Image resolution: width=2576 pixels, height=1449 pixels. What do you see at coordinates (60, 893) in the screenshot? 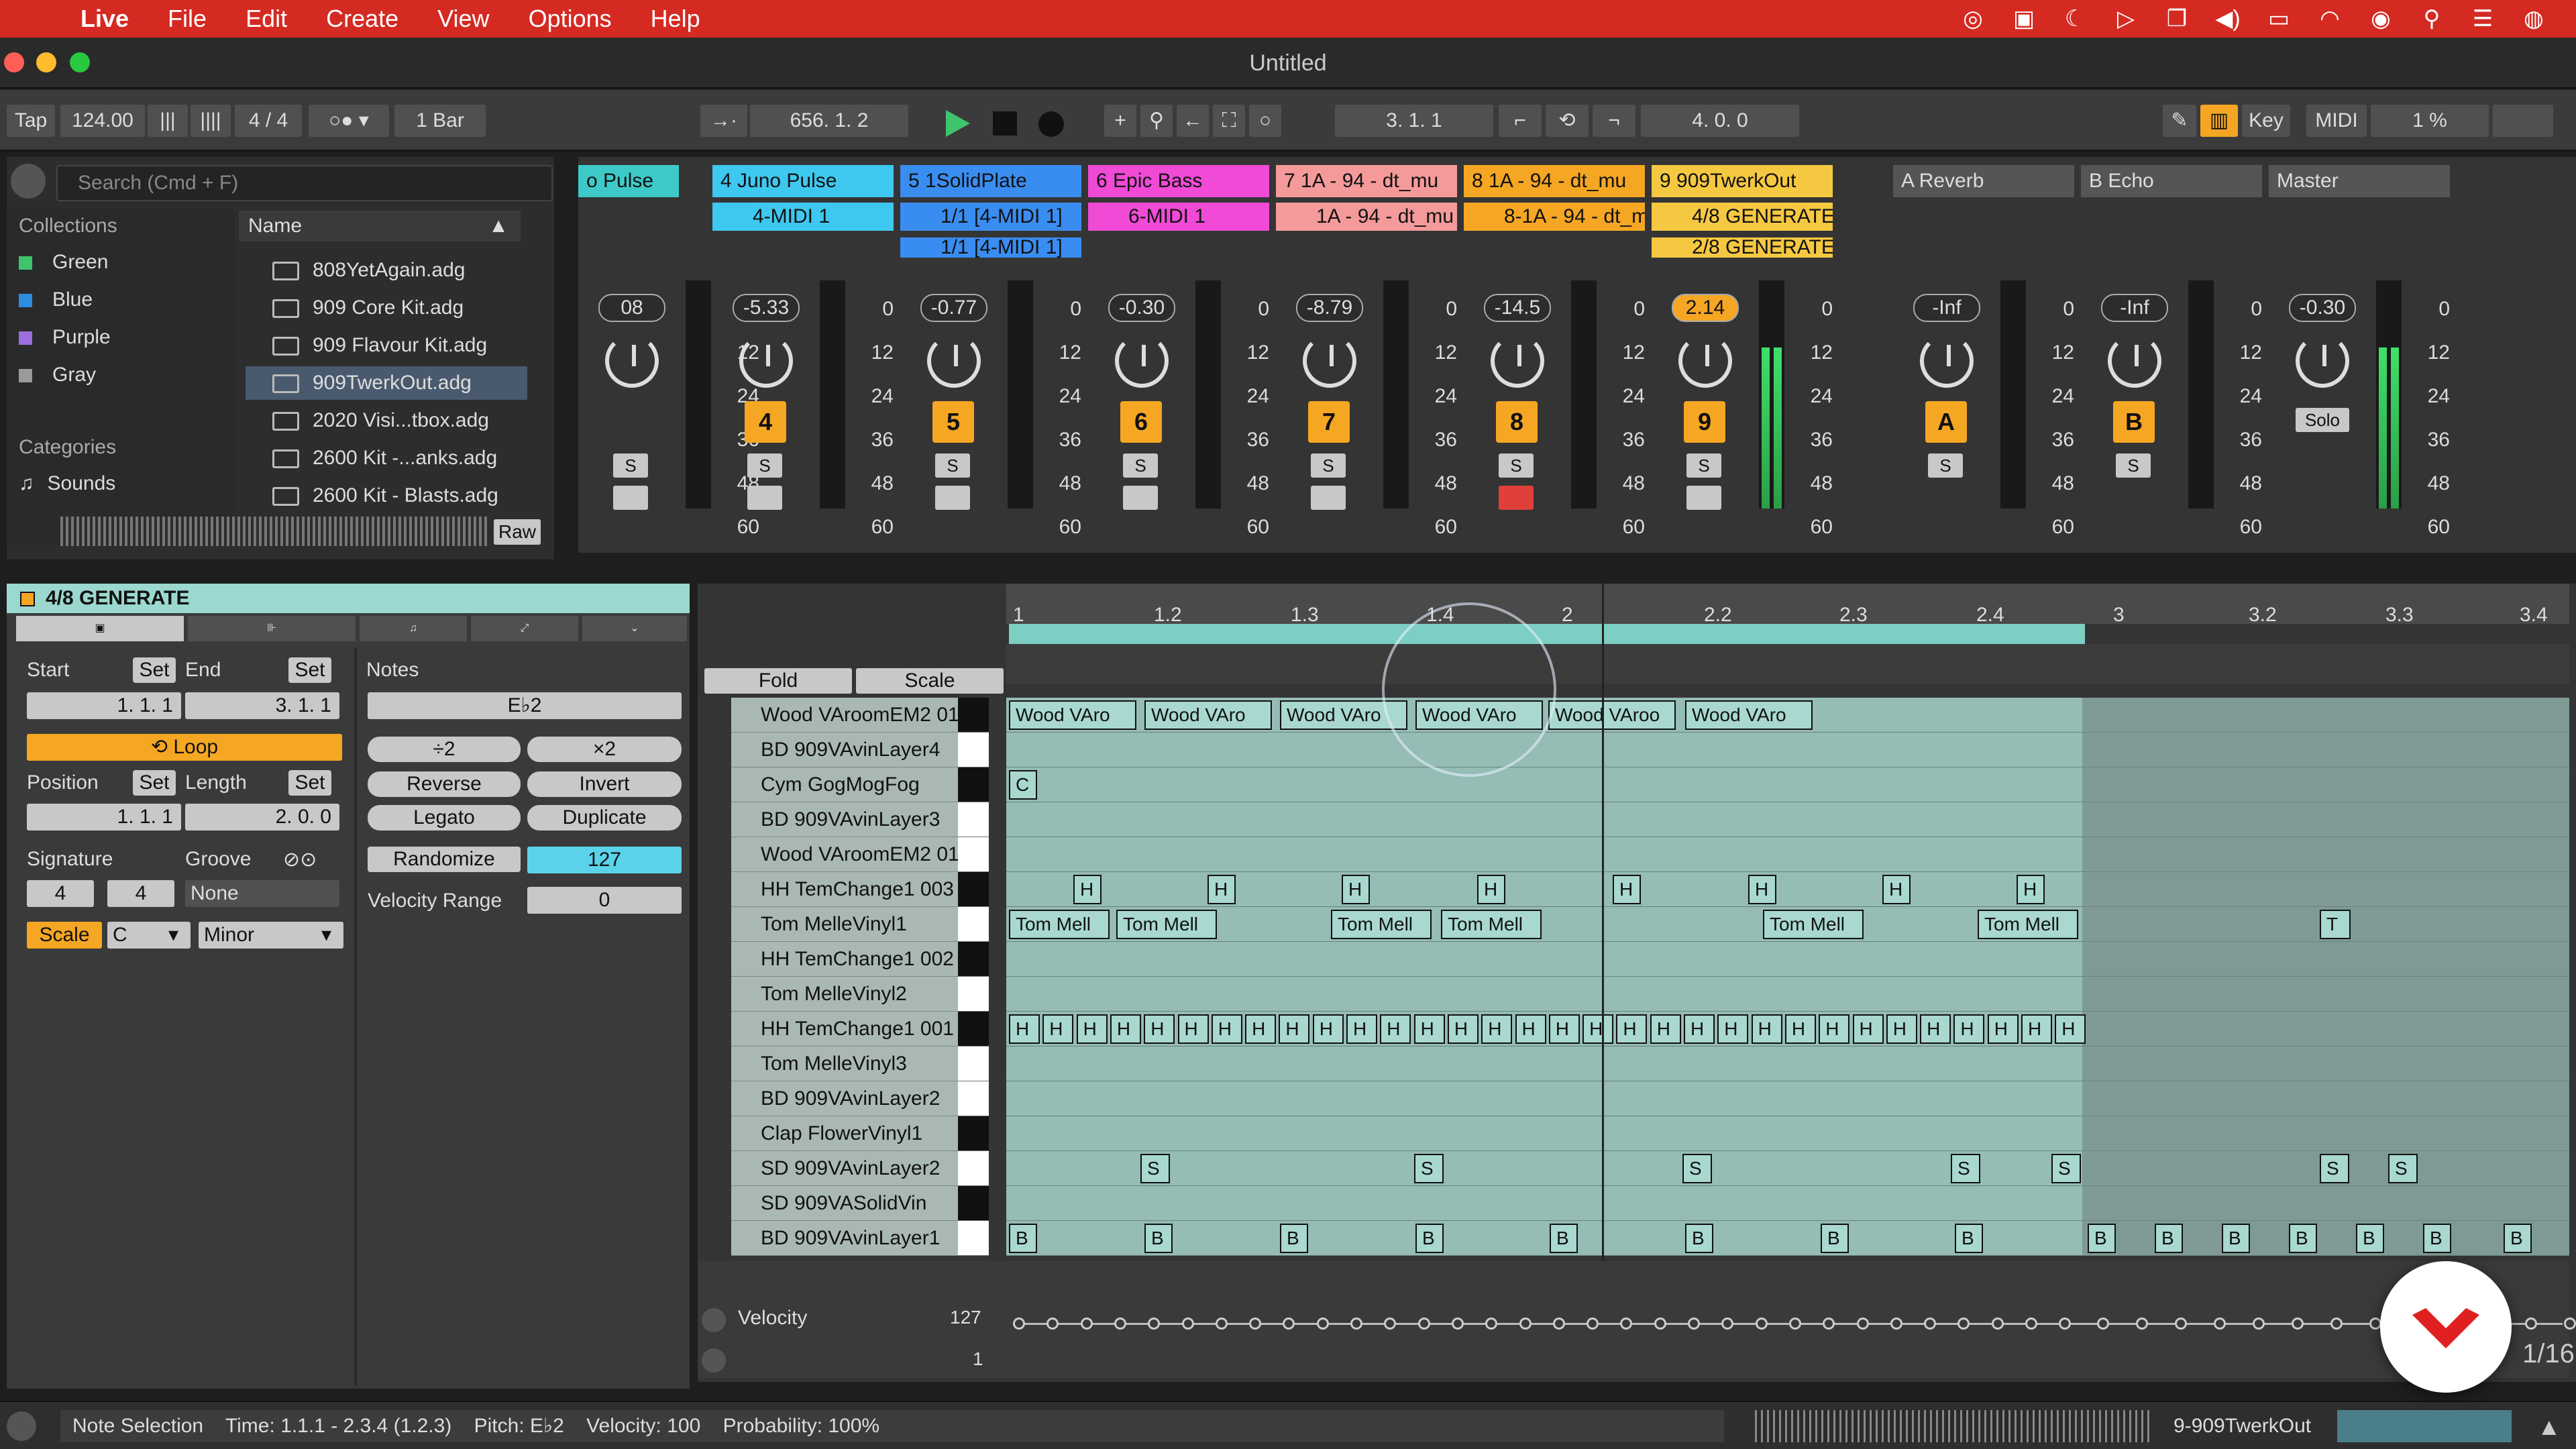
I see `signature-numerator: 4` at bounding box center [60, 893].